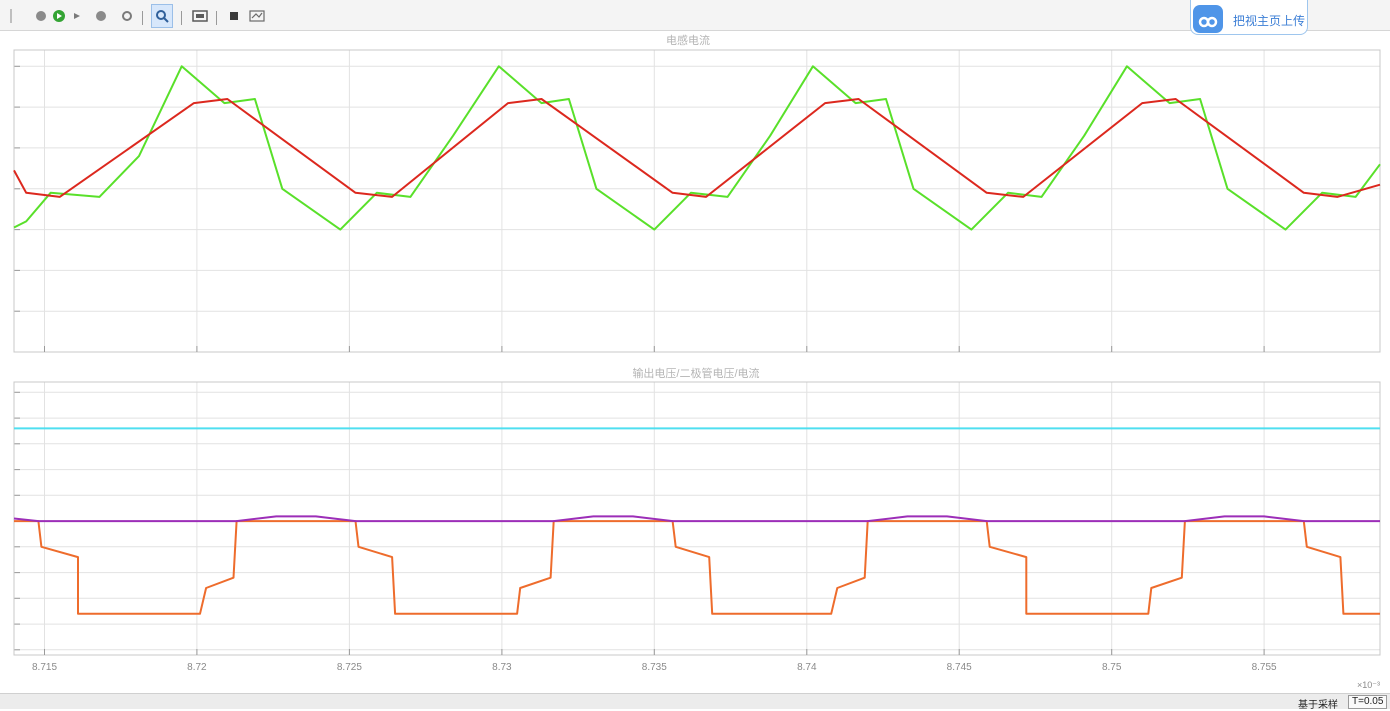 The width and height of the screenshot is (1390, 711). Describe the element at coordinates (688, 40) in the screenshot. I see `chart-title: 电感电流` at that location.